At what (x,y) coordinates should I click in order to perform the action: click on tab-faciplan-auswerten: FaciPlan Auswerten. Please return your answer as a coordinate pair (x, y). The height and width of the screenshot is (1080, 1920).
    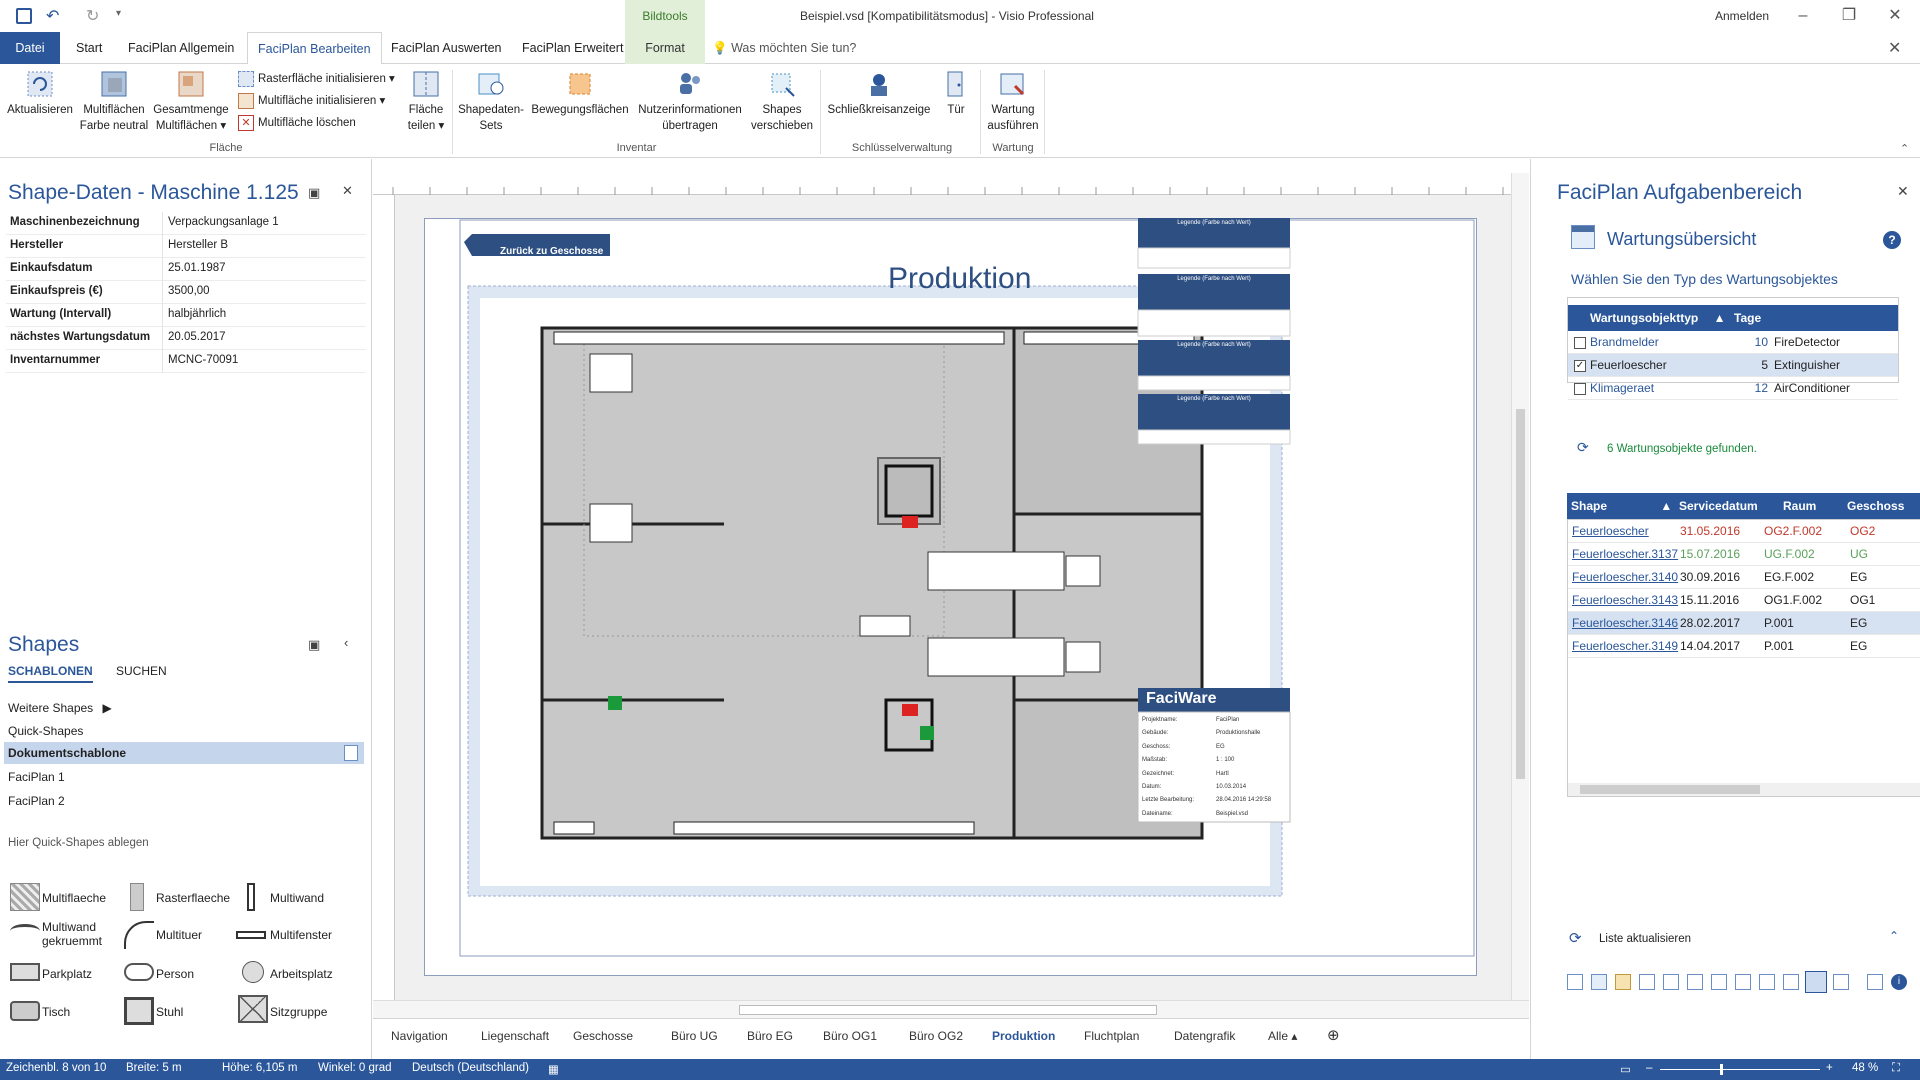
    Looking at the image, I should click on (446, 48).